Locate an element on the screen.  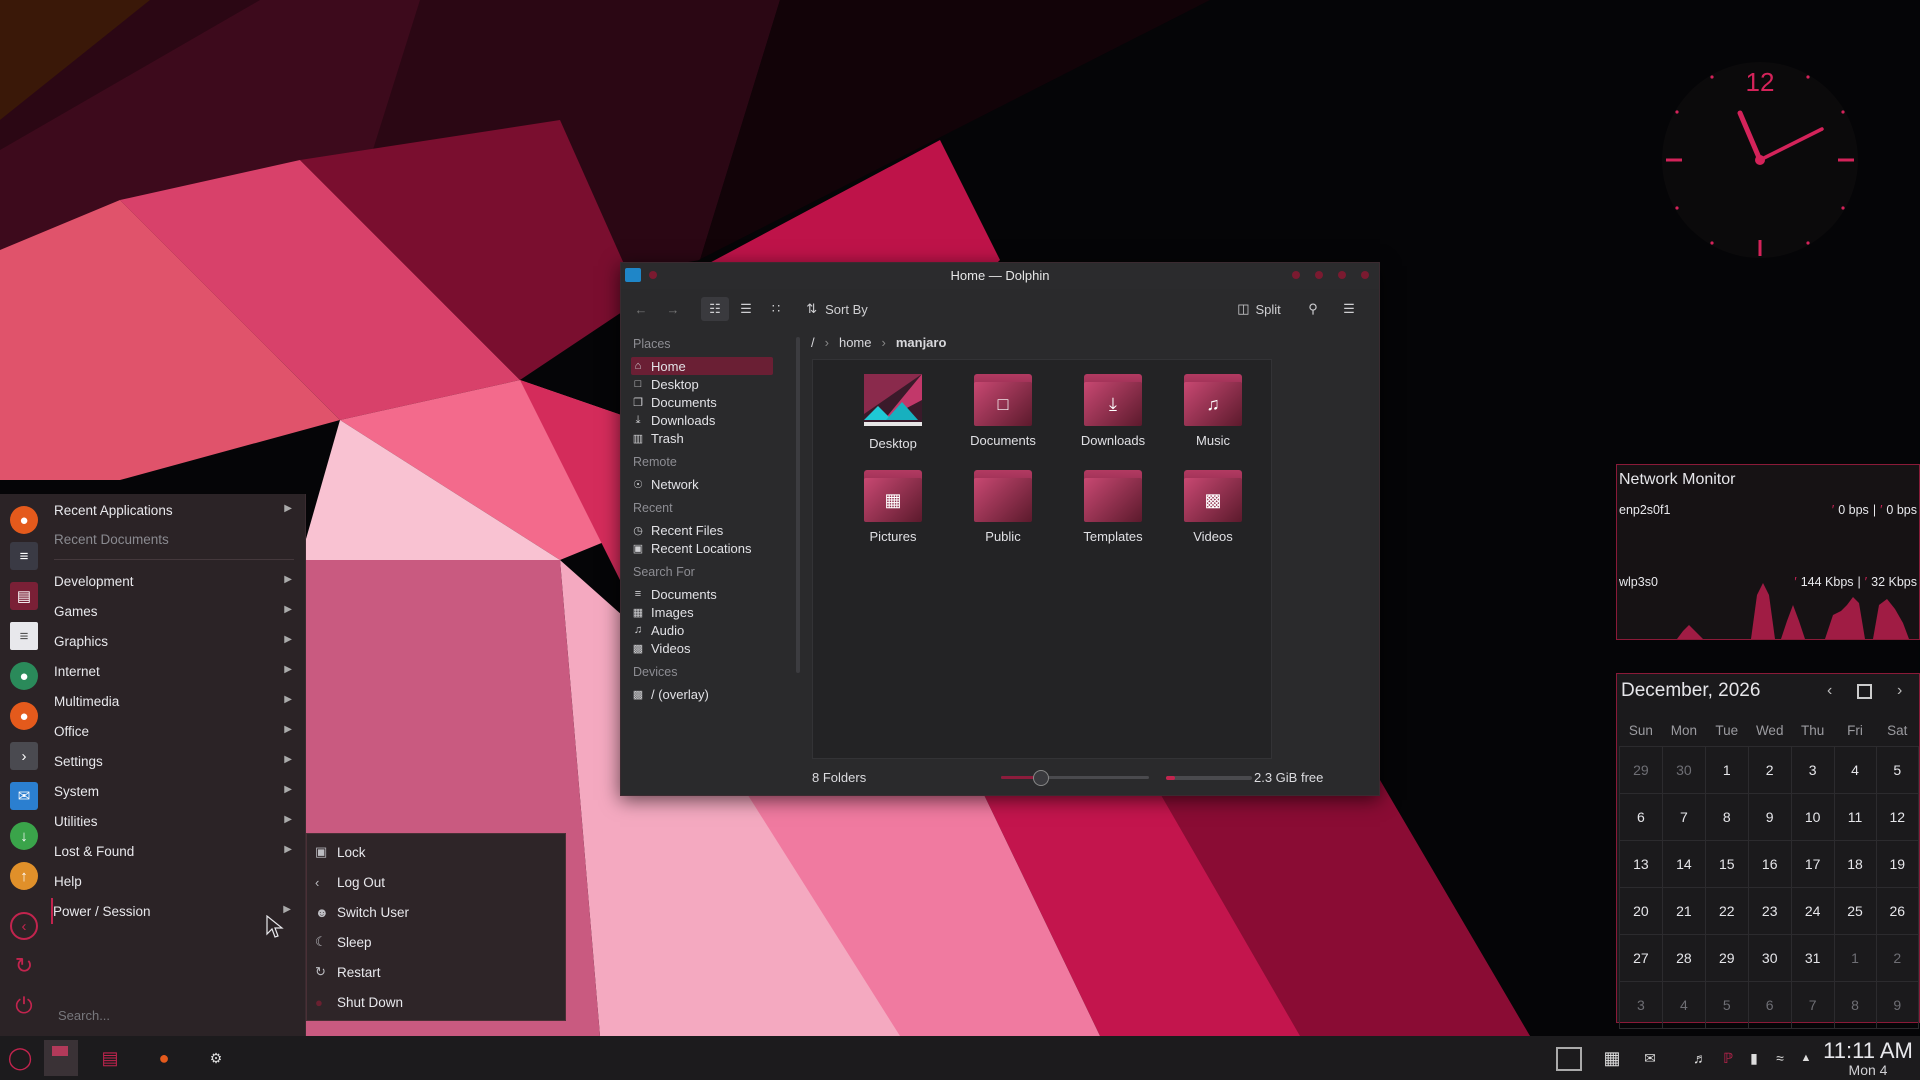
menu-power-session: Power / Session ▶ is located at coordinates (174, 911).